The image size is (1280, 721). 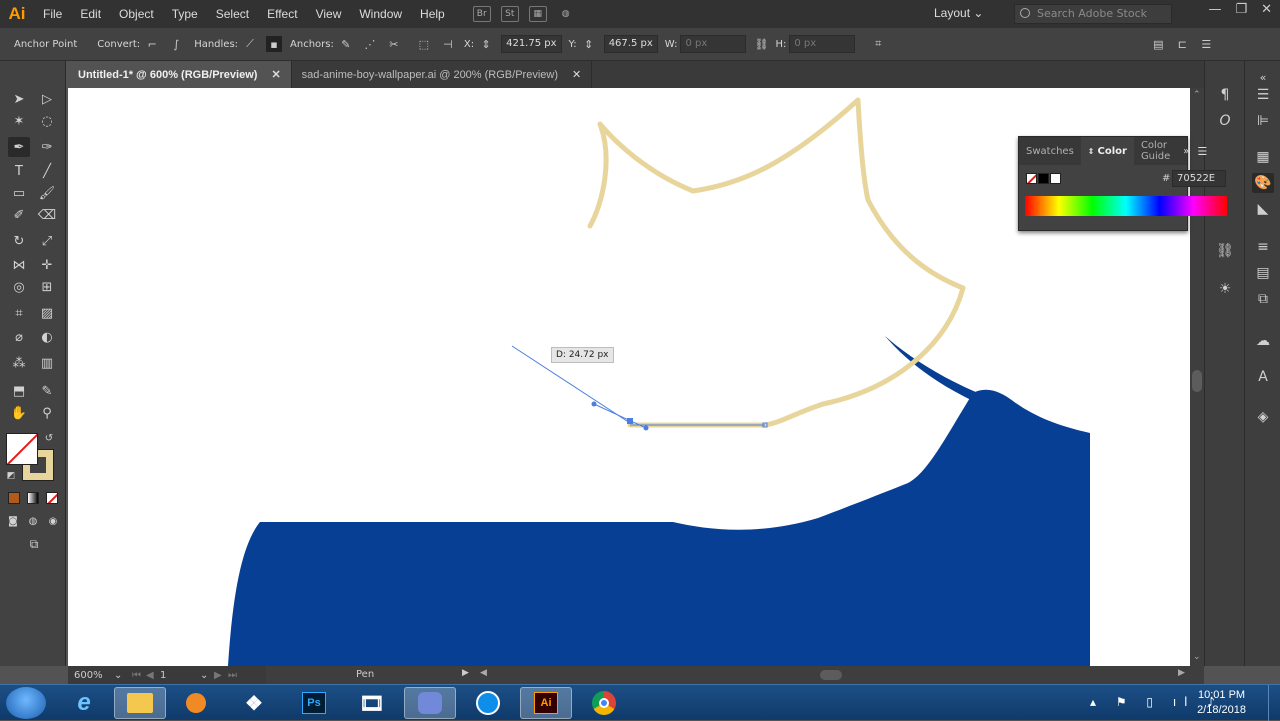 I want to click on collapse-panels-icon: «, so click(x=1263, y=77).